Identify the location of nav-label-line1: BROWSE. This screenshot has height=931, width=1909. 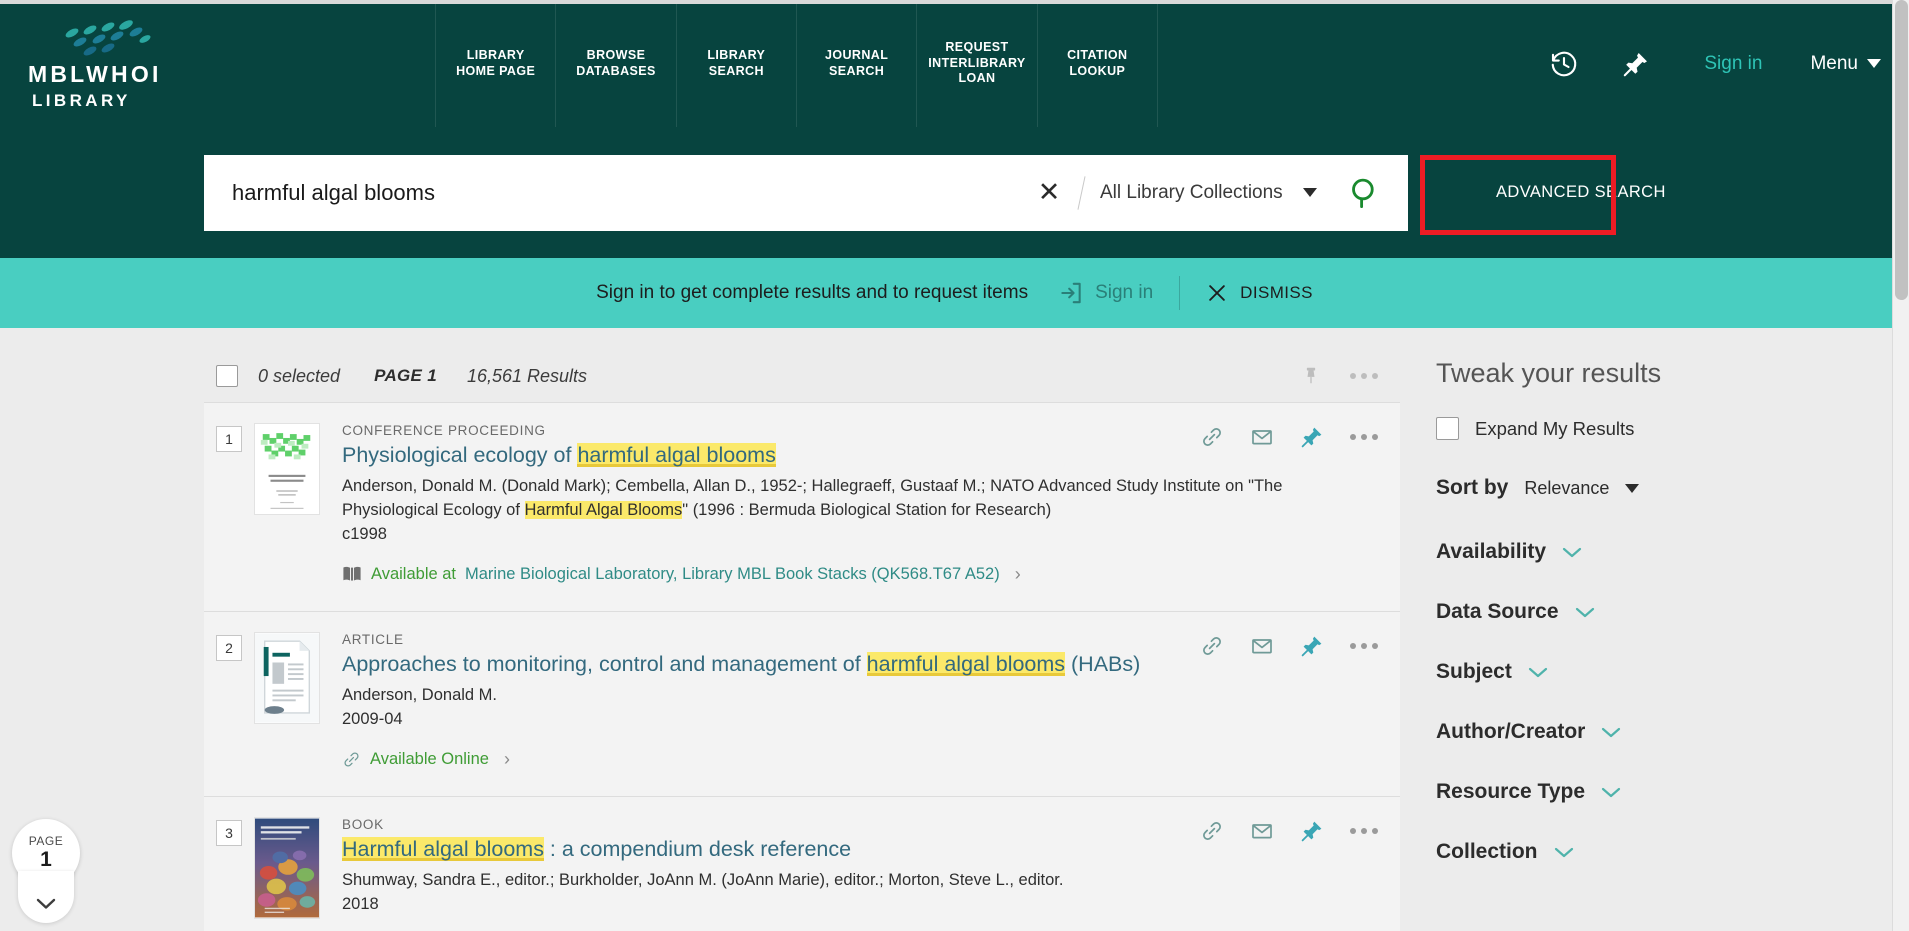
(616, 54).